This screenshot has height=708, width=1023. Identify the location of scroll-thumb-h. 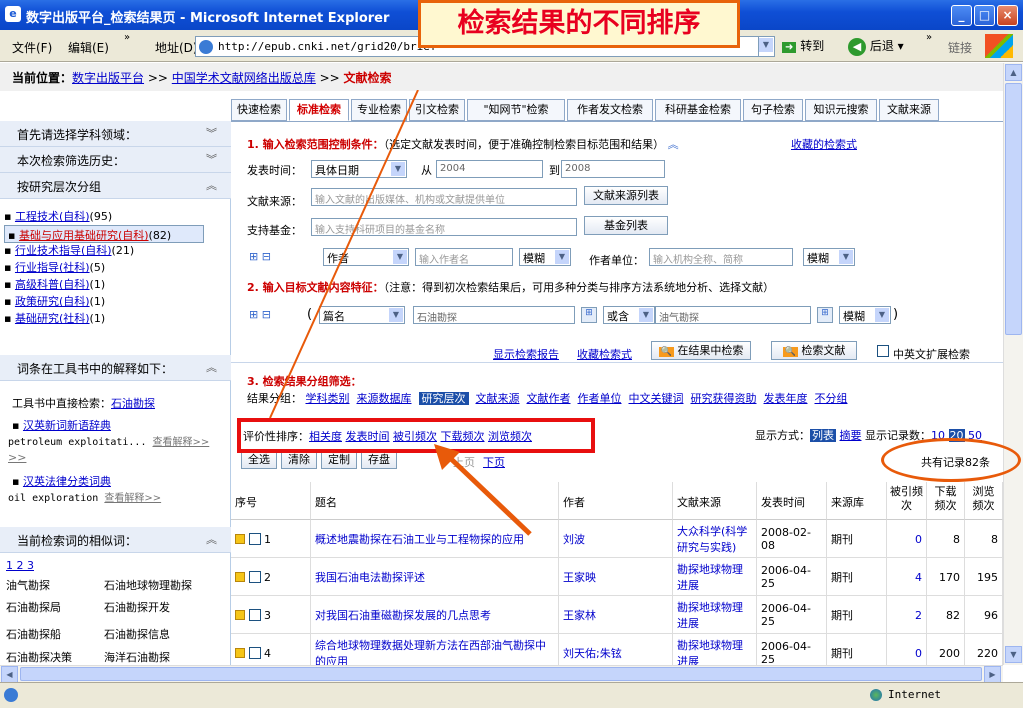
(501, 674).